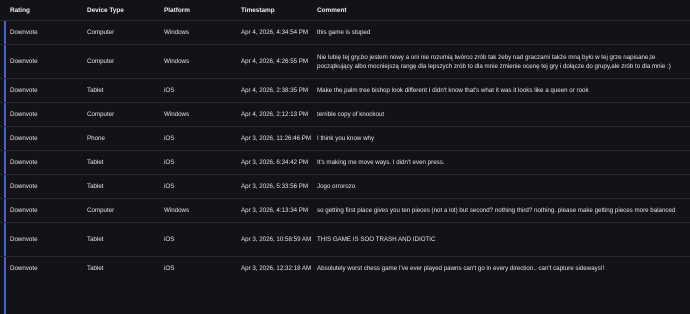  I want to click on cell-timestamp: Apr 3, 2026, 4:13:34 PM, so click(279, 210).